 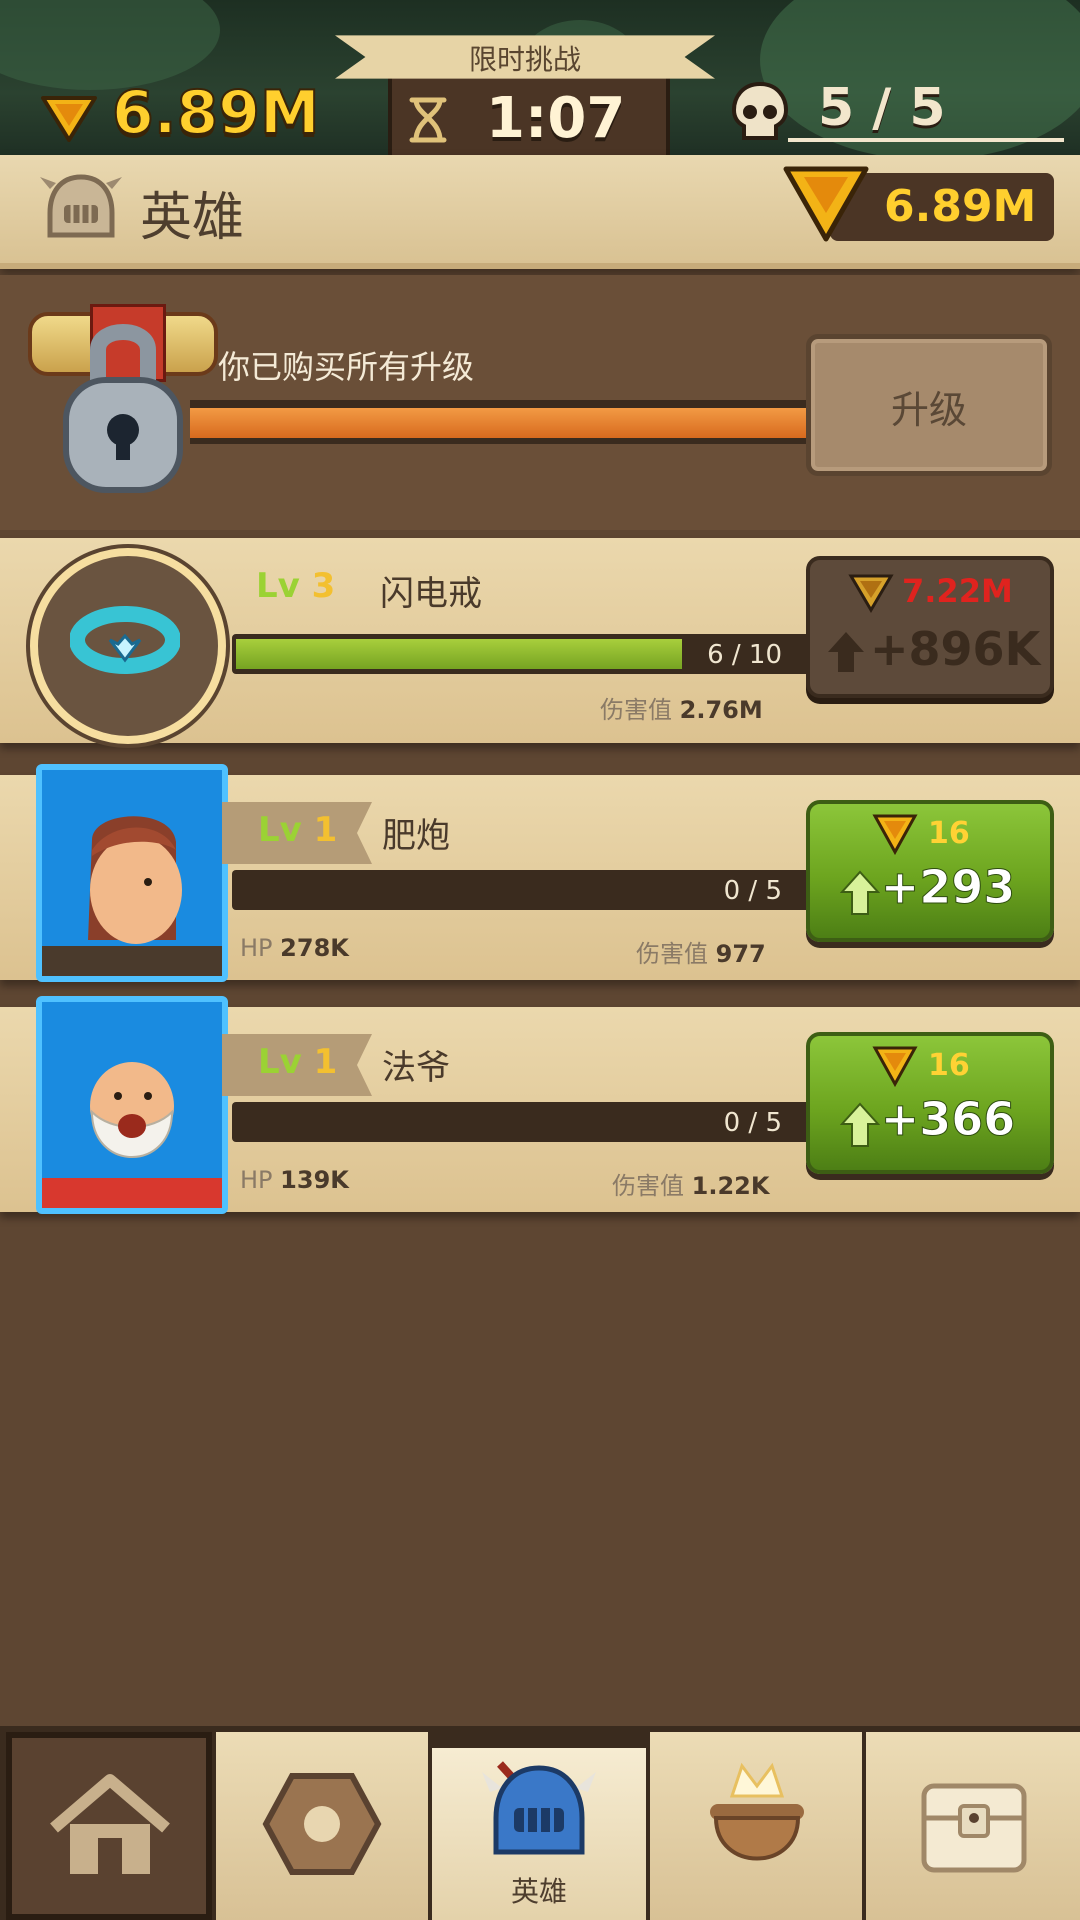 I want to click on nav-tab-rune, so click(x=322, y=1826).